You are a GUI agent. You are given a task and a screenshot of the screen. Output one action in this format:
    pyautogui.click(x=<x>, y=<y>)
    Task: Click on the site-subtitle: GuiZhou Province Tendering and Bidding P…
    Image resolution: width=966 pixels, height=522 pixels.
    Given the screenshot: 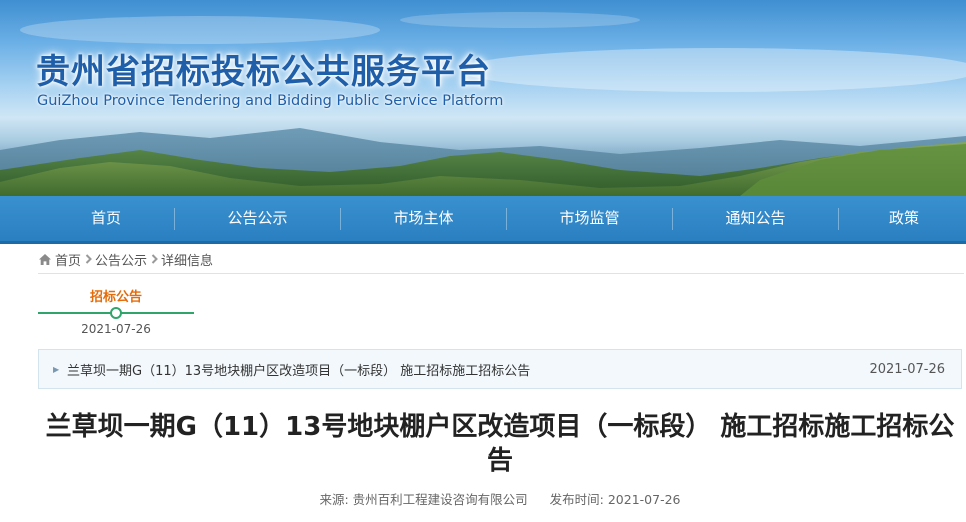 What is the action you would take?
    pyautogui.click(x=270, y=101)
    